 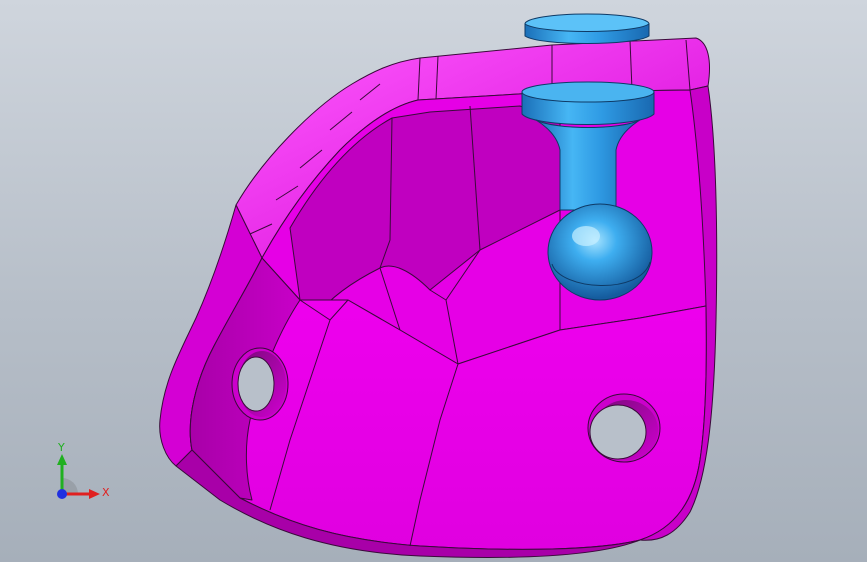 What do you see at coordinates (624, 428) in the screenshot?
I see `right-mounting-hole` at bounding box center [624, 428].